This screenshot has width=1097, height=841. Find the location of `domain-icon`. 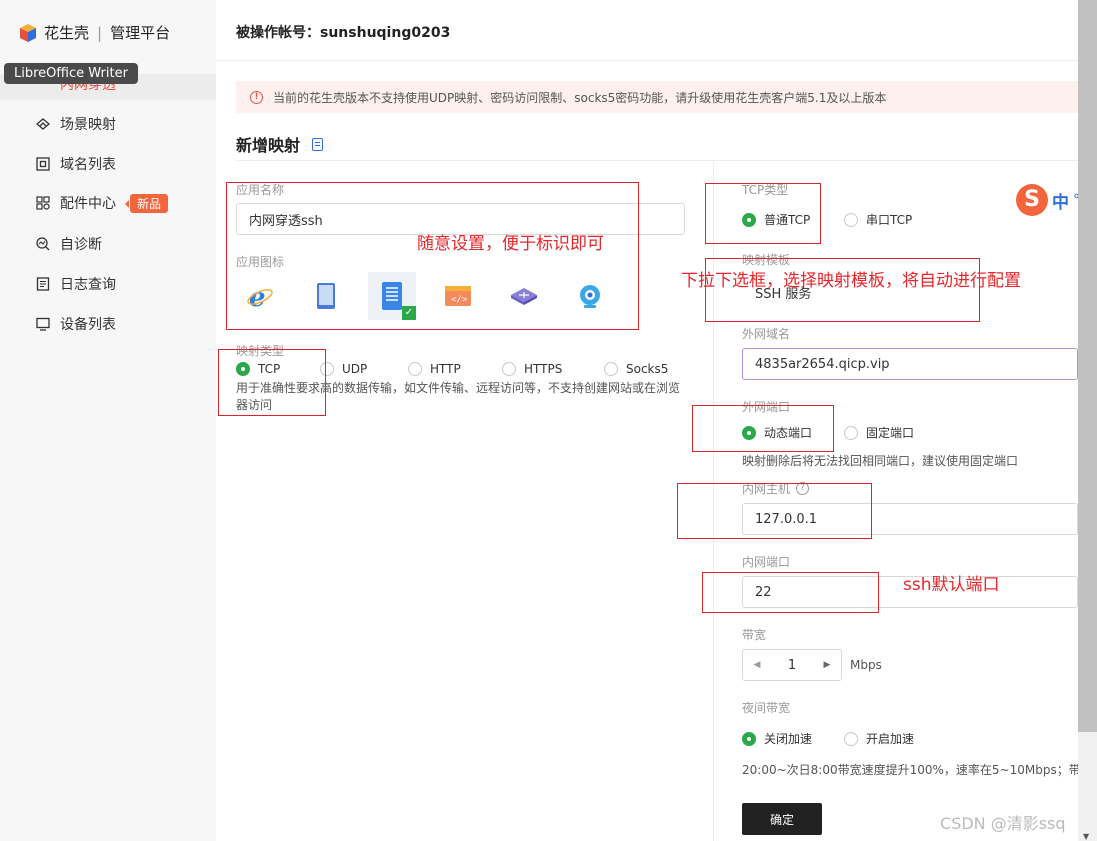

domain-icon is located at coordinates (43, 164).